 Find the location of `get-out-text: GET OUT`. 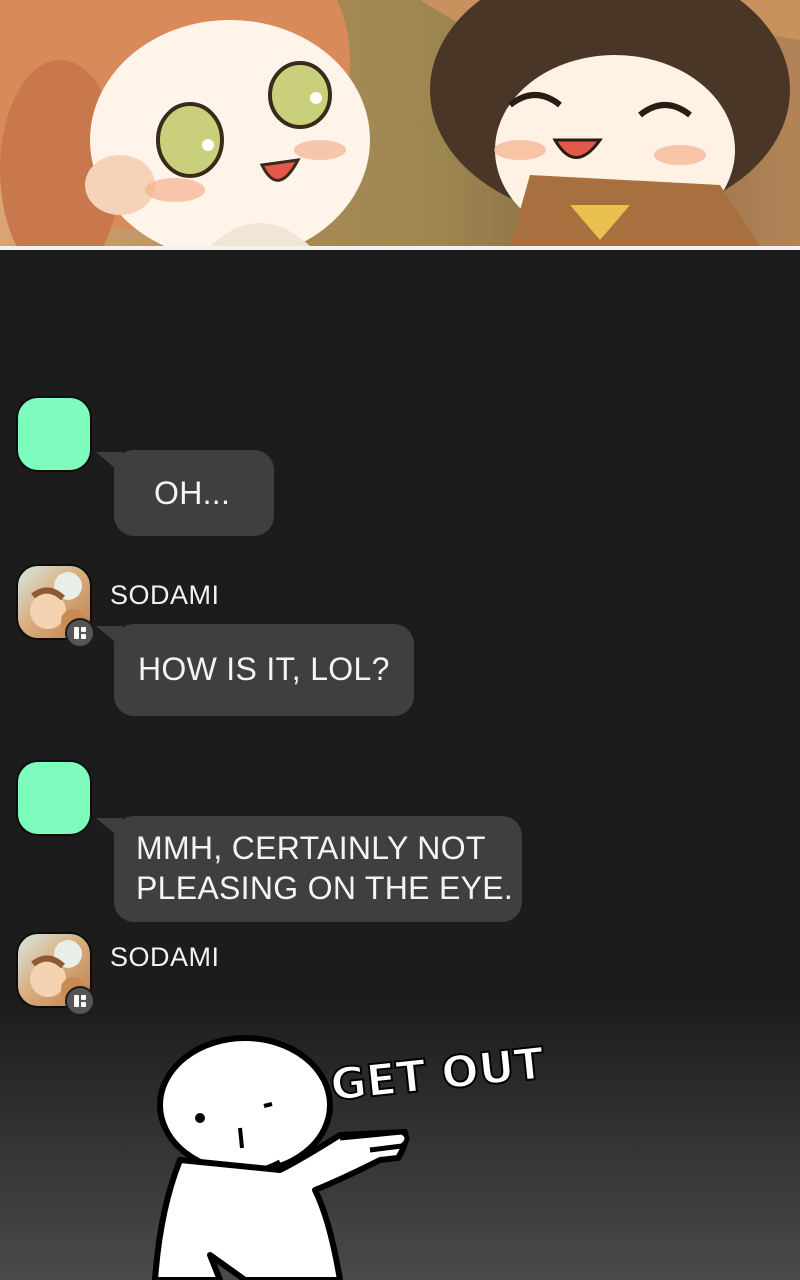

get-out-text: GET OUT is located at coordinates (437, 1074).